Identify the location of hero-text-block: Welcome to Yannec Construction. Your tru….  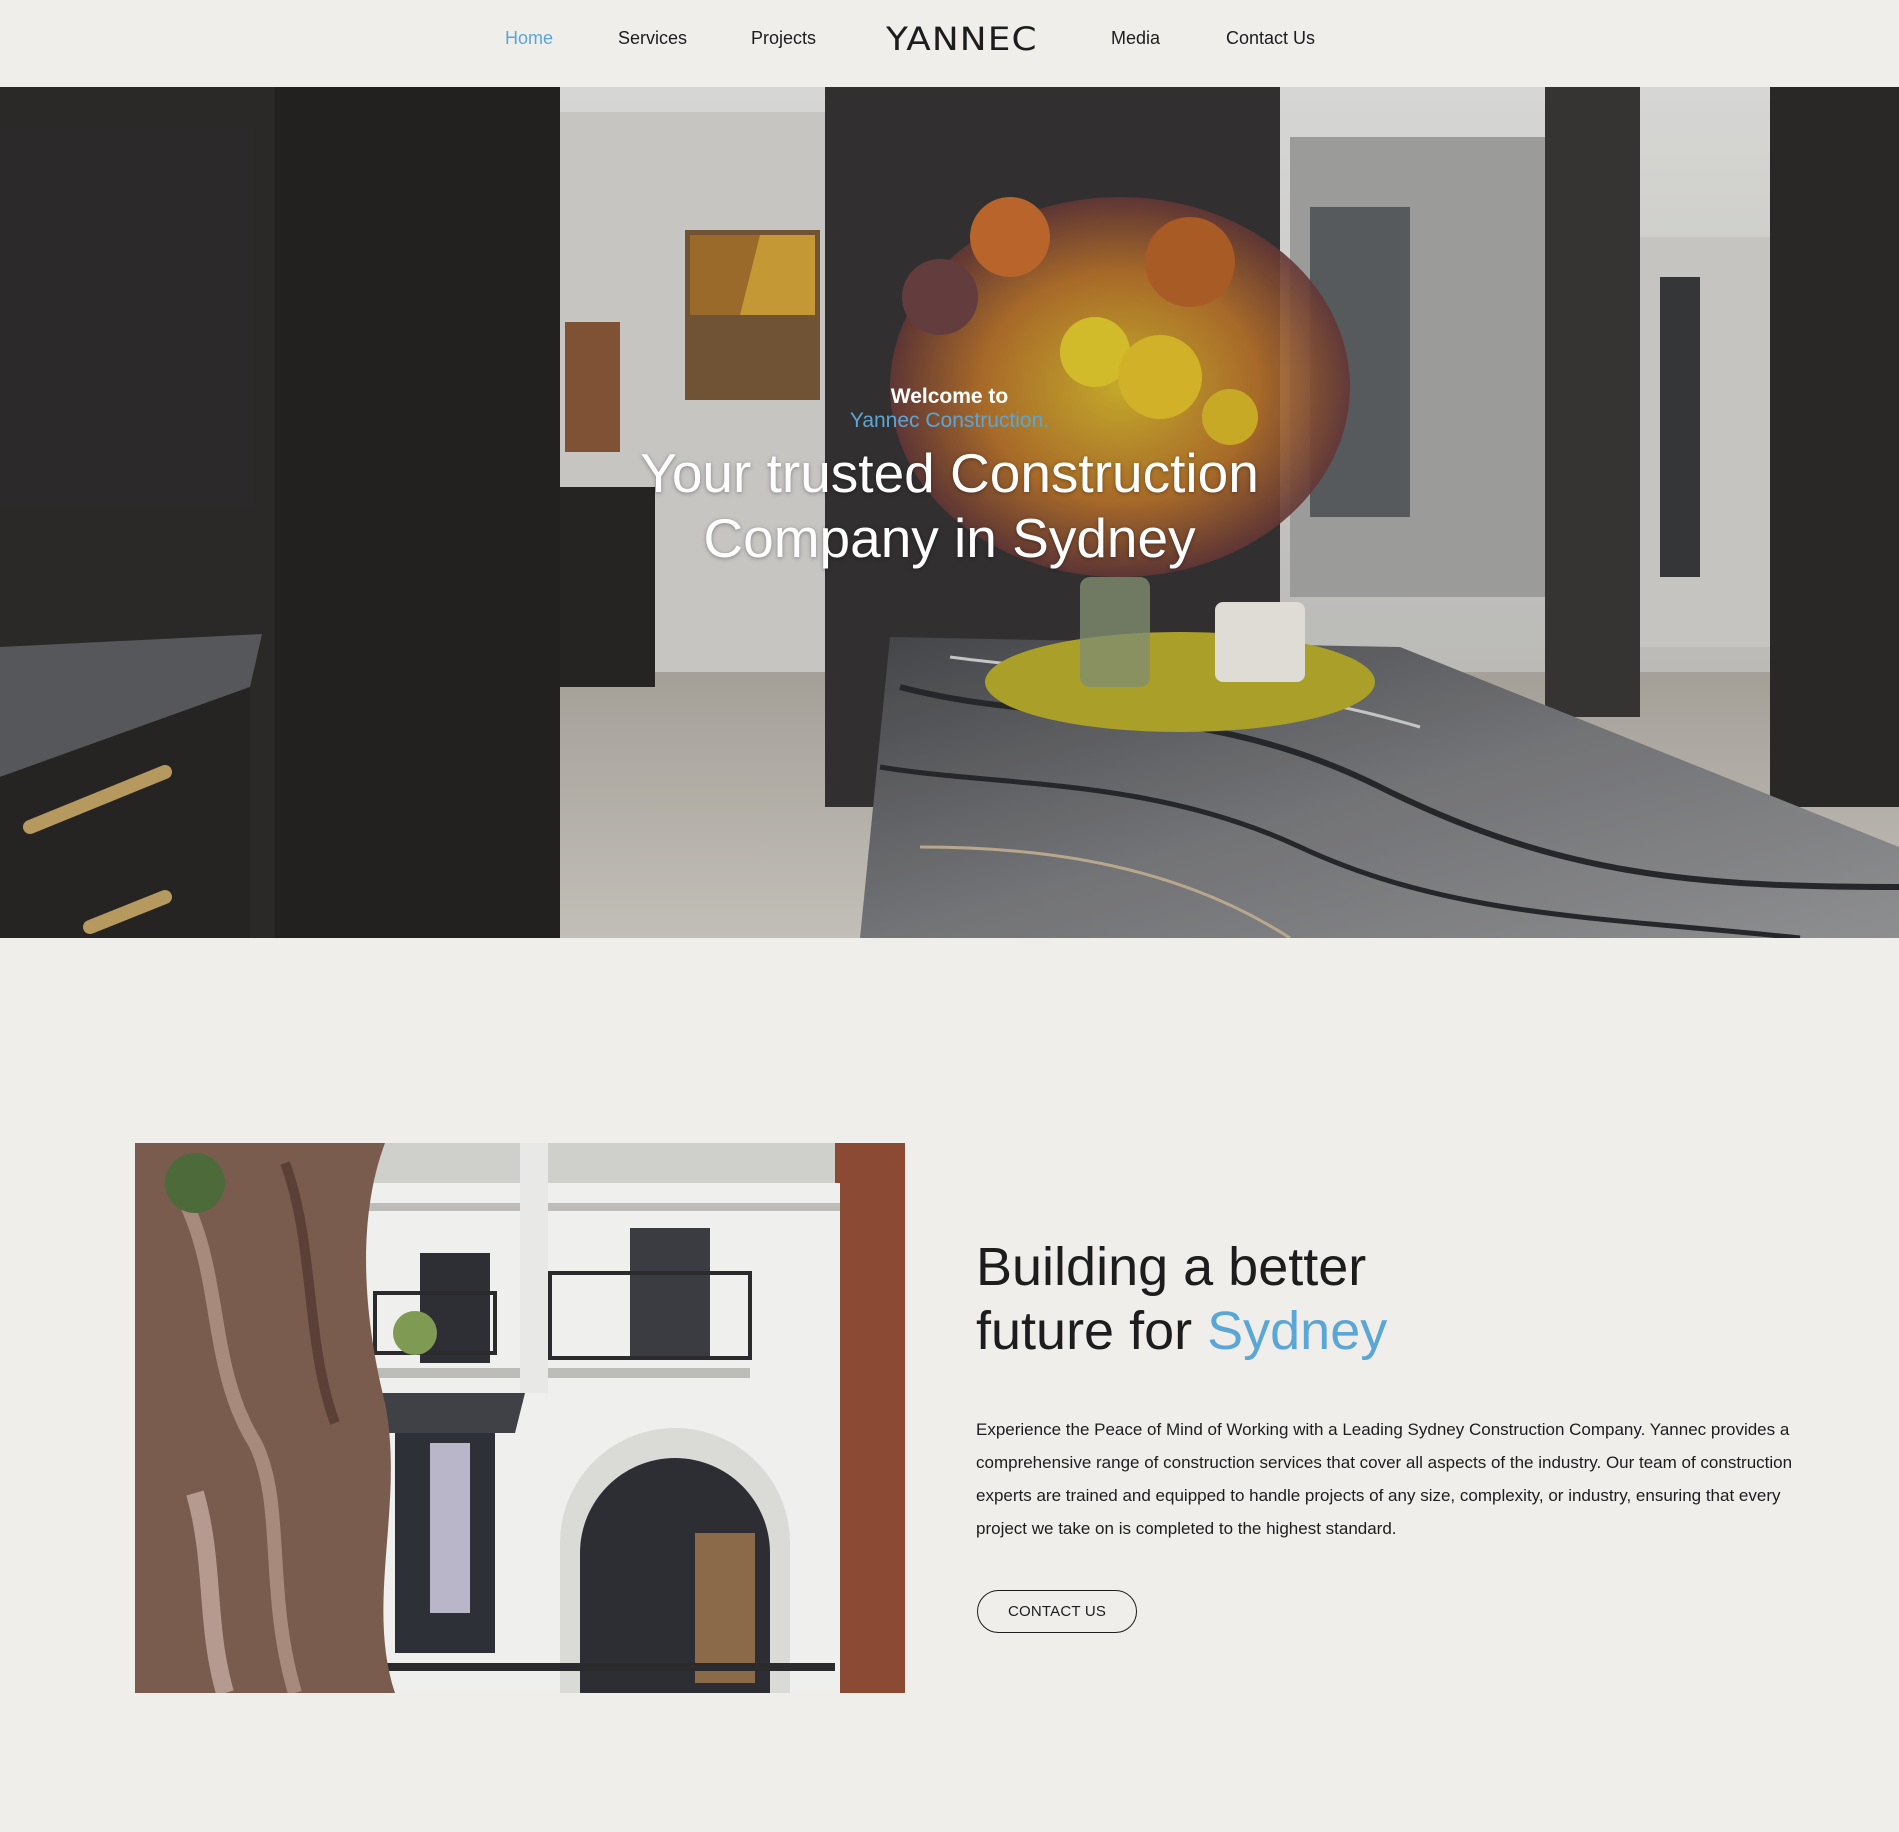
(949, 478).